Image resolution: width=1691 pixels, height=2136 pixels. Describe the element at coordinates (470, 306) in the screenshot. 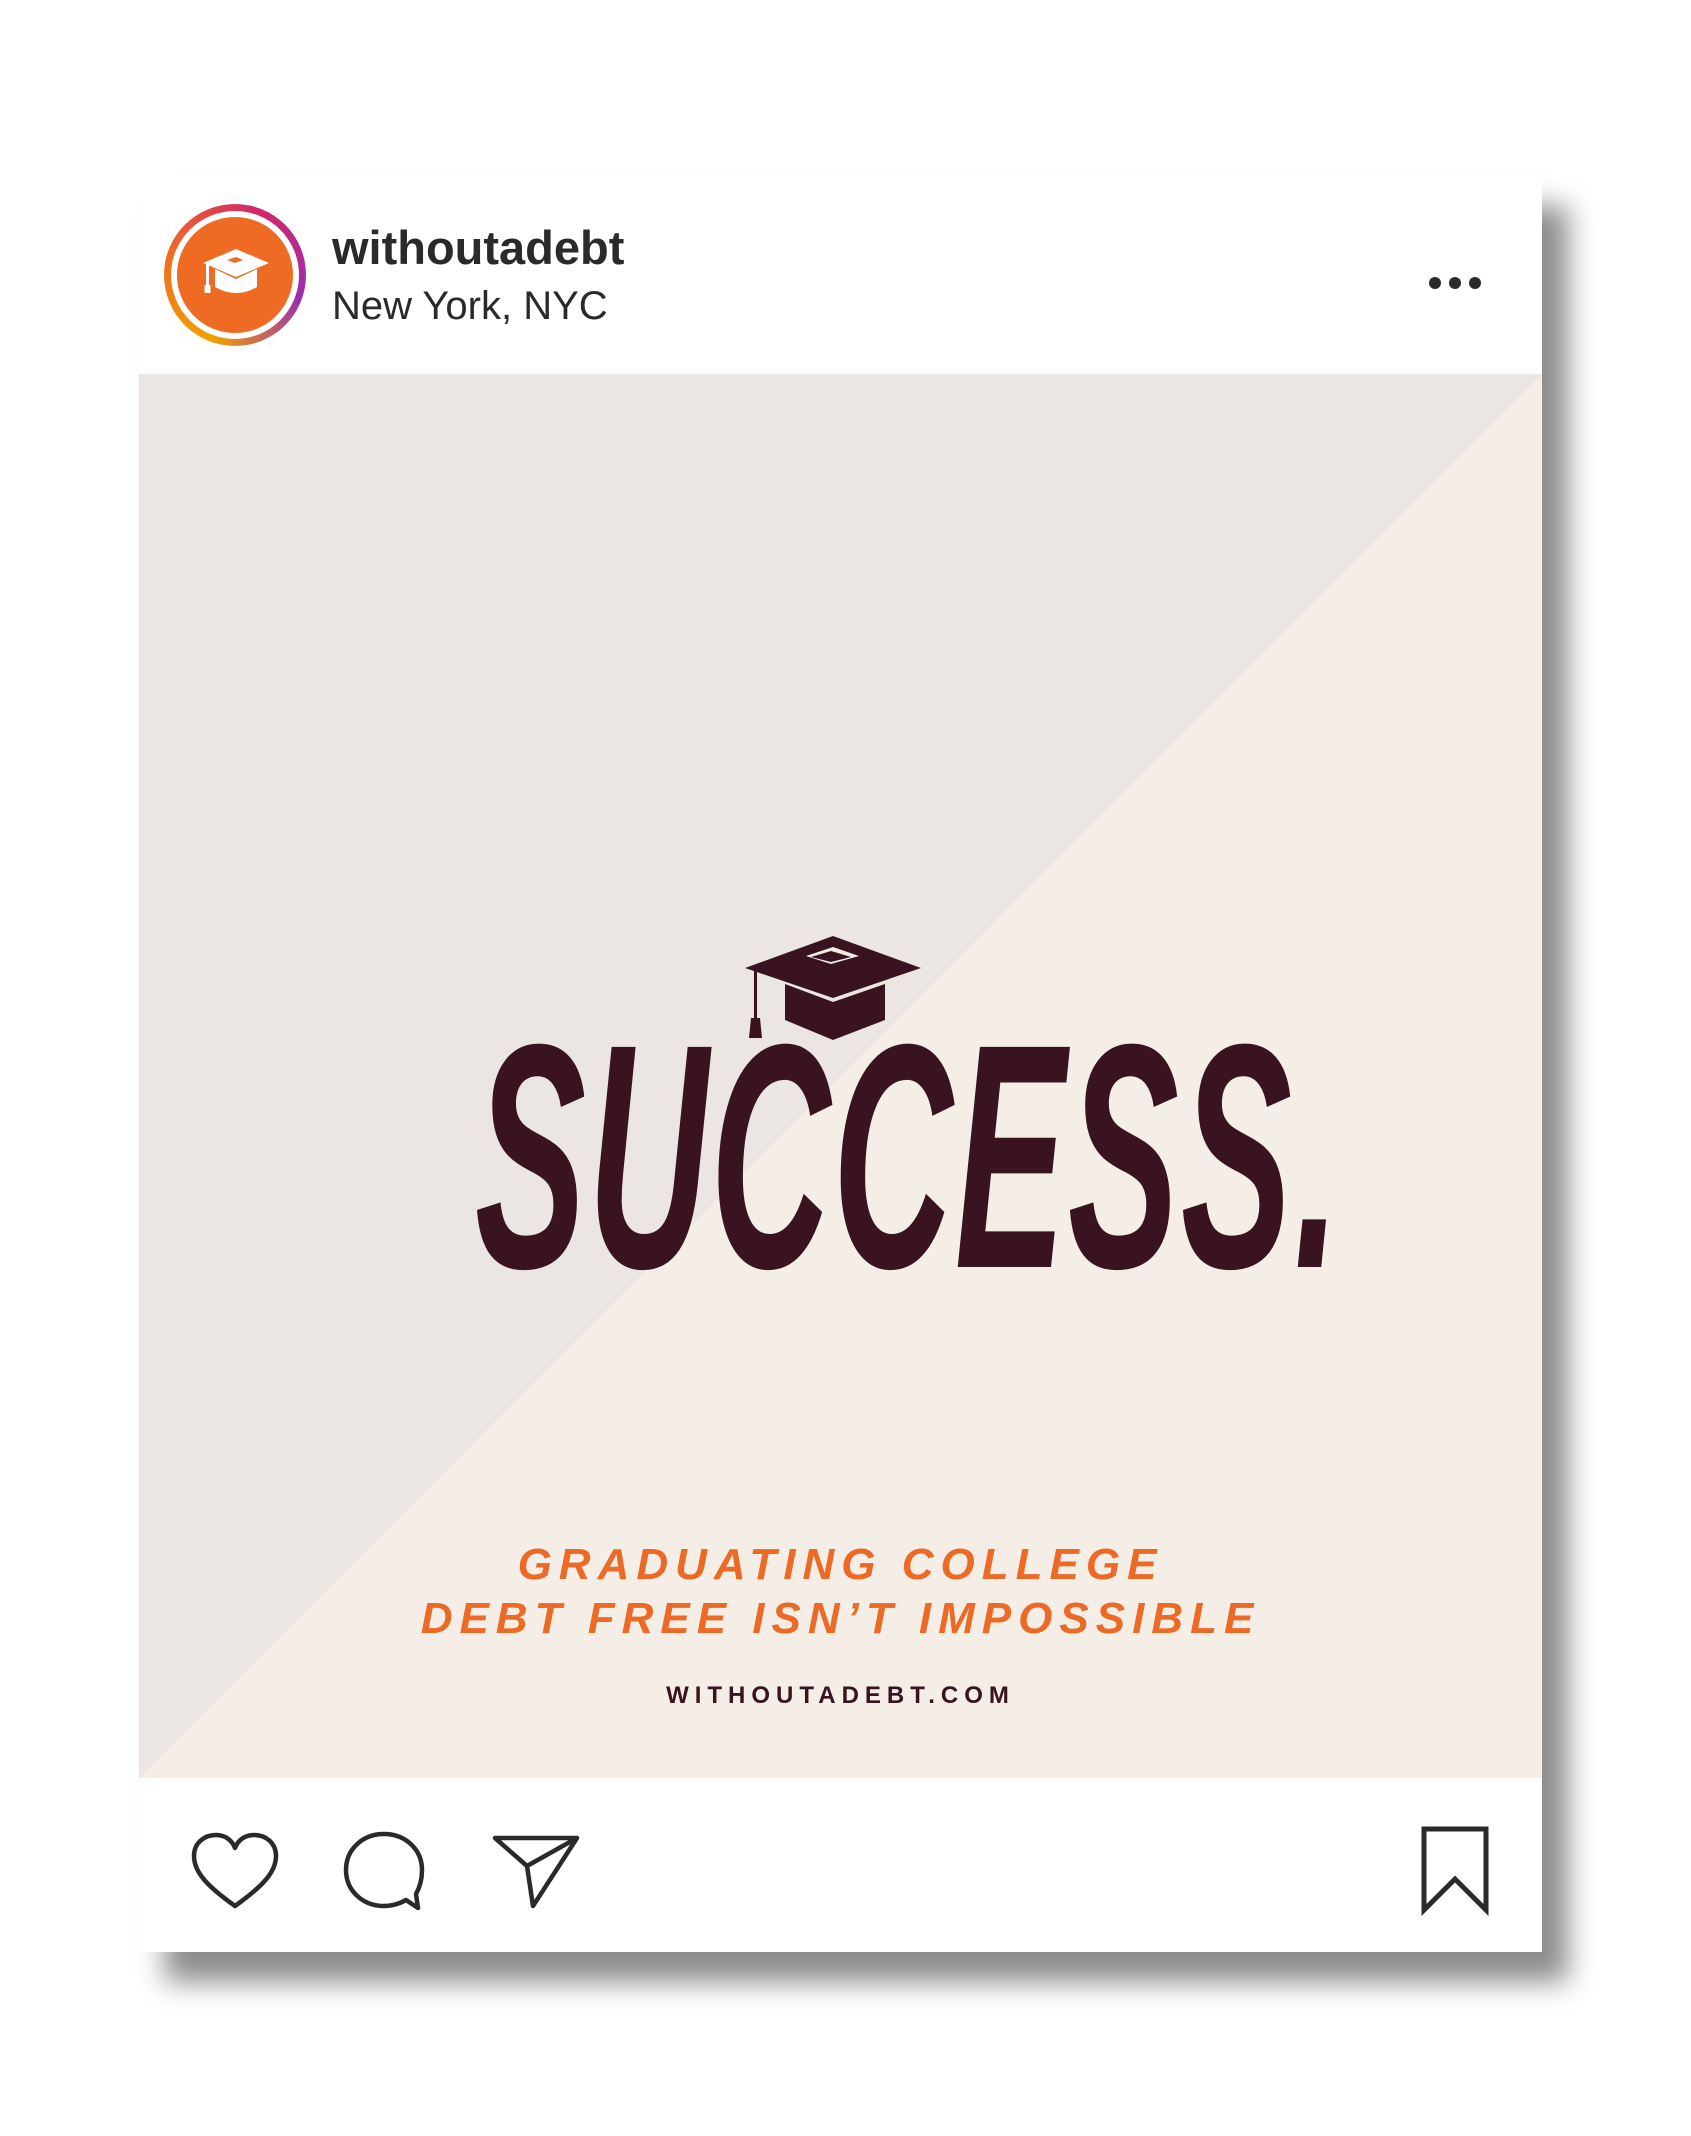

I see `post-location: New York, NYC` at that location.